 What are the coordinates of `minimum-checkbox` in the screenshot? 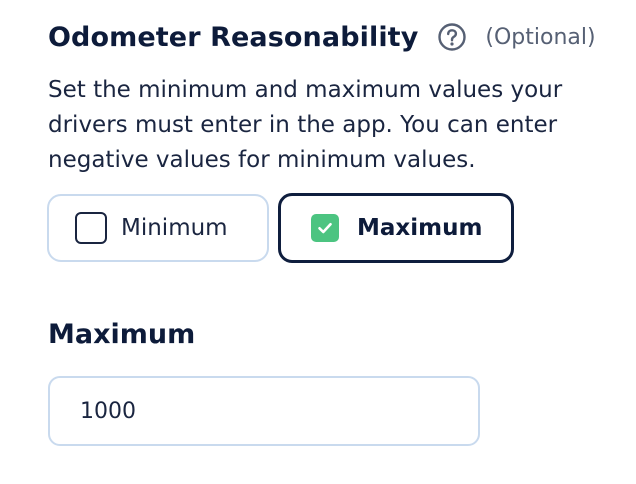 It's located at (91, 228).